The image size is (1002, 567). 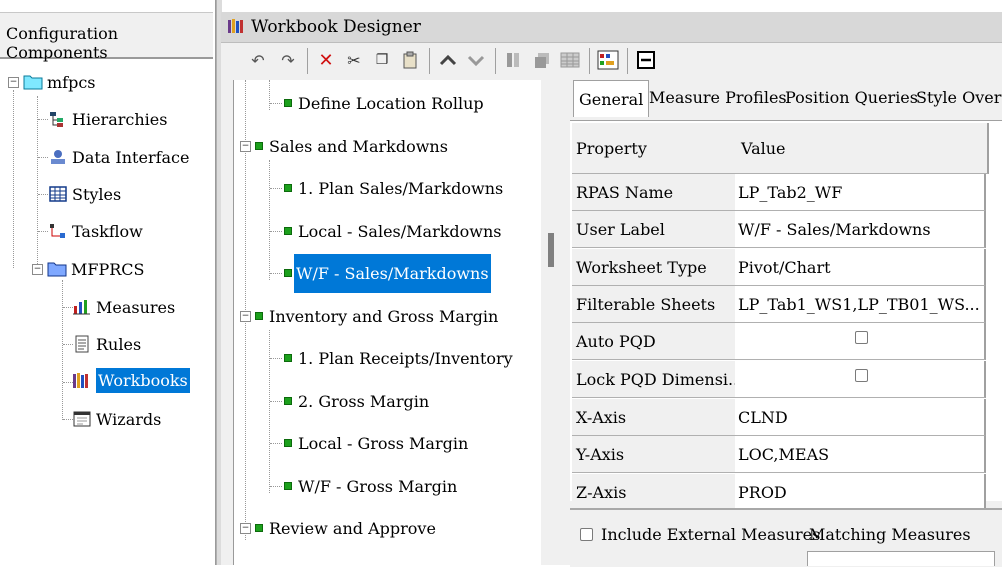 I want to click on collapse-icon, so click(x=646, y=60).